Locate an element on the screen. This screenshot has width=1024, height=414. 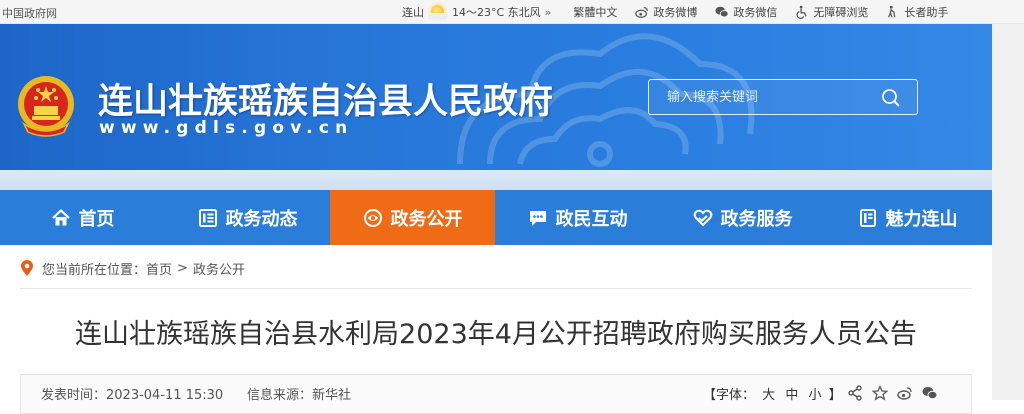
page-scroll-gutter is located at coordinates (1008, 212).